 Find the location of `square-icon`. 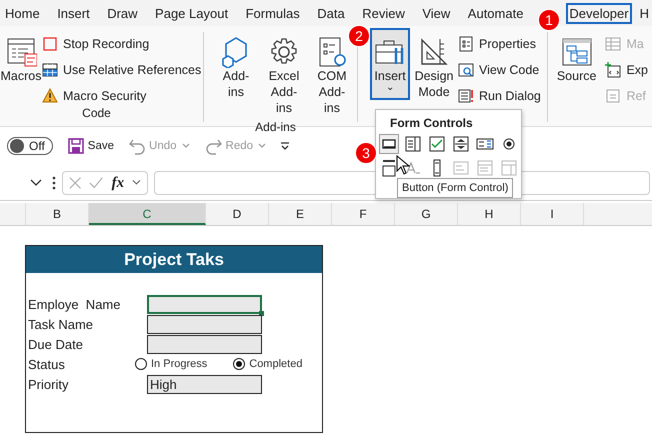

square-icon is located at coordinates (50, 44).